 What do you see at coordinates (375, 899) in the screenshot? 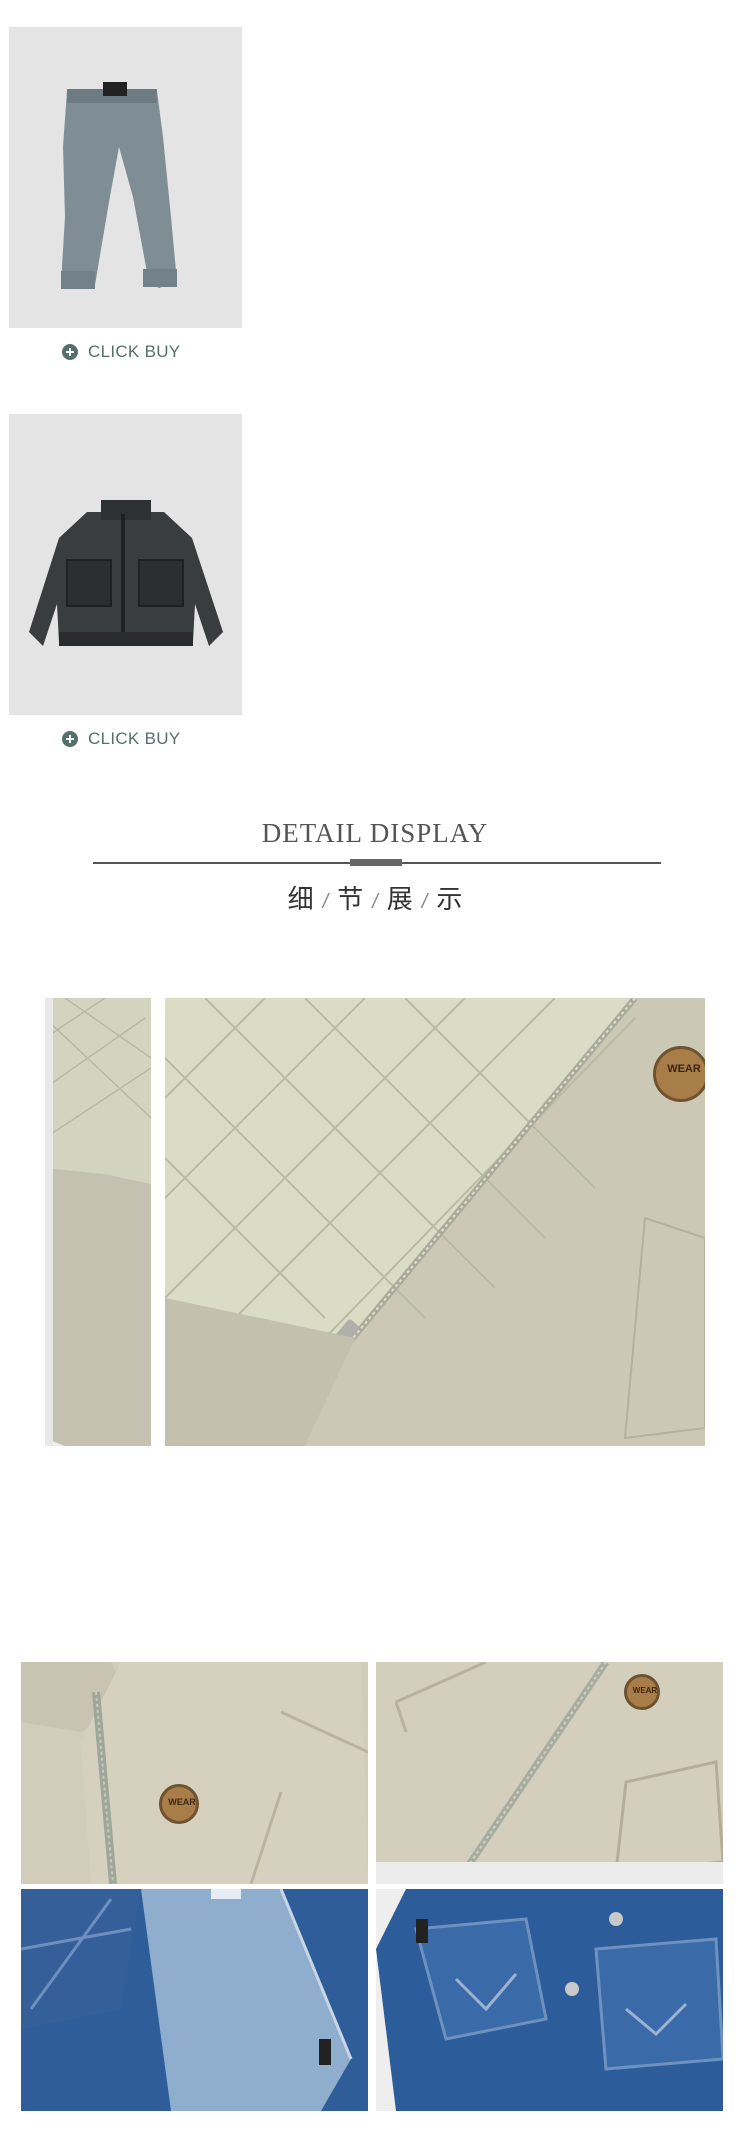
I see `detail-display-title-cn: 细 / 节 / 展 / 示` at bounding box center [375, 899].